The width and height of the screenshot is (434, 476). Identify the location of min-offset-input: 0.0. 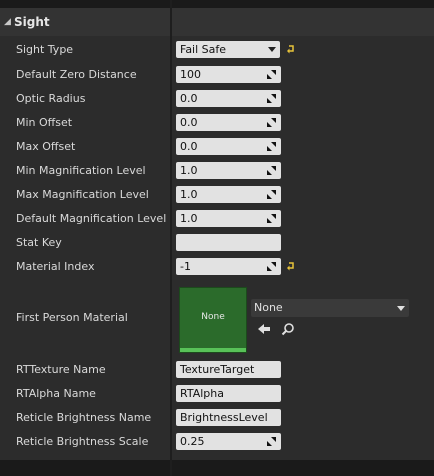
(228, 122).